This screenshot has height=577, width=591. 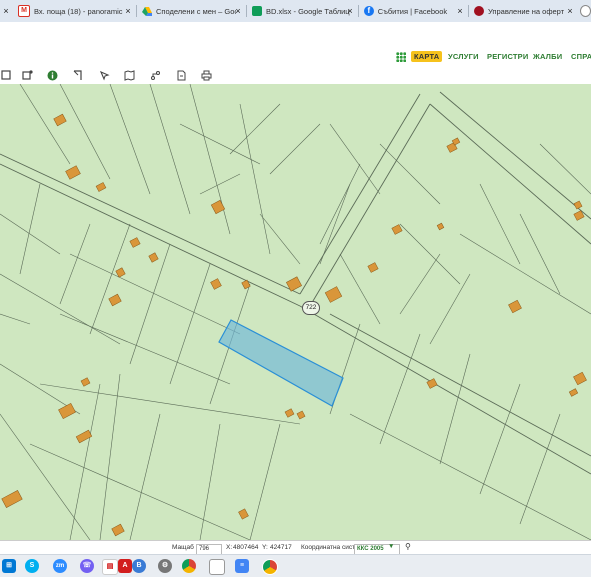 What do you see at coordinates (547, 56) in the screenshot?
I see `nav-item-complaints: ЖАЛБИ` at bounding box center [547, 56].